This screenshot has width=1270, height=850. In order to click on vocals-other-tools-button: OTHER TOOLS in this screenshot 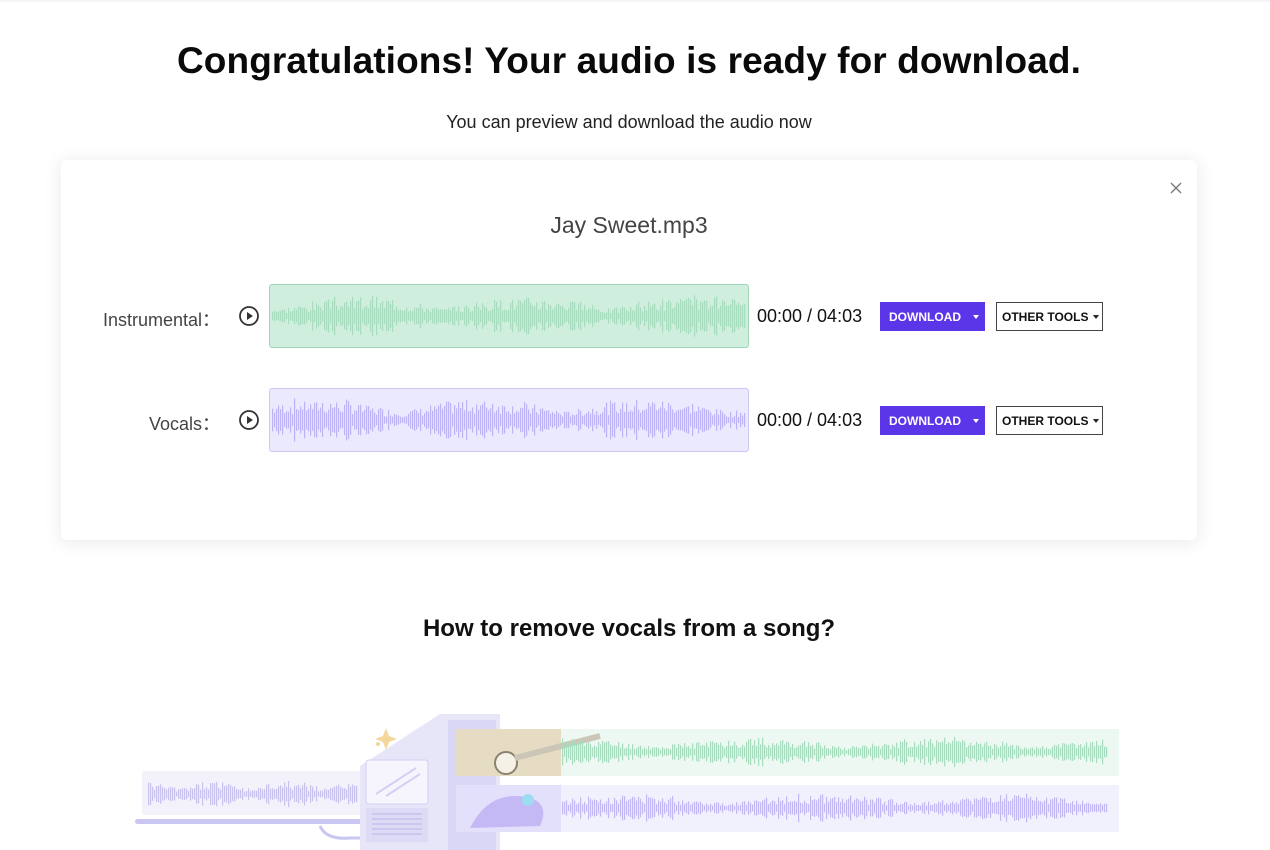, I will do `click(1049, 420)`.